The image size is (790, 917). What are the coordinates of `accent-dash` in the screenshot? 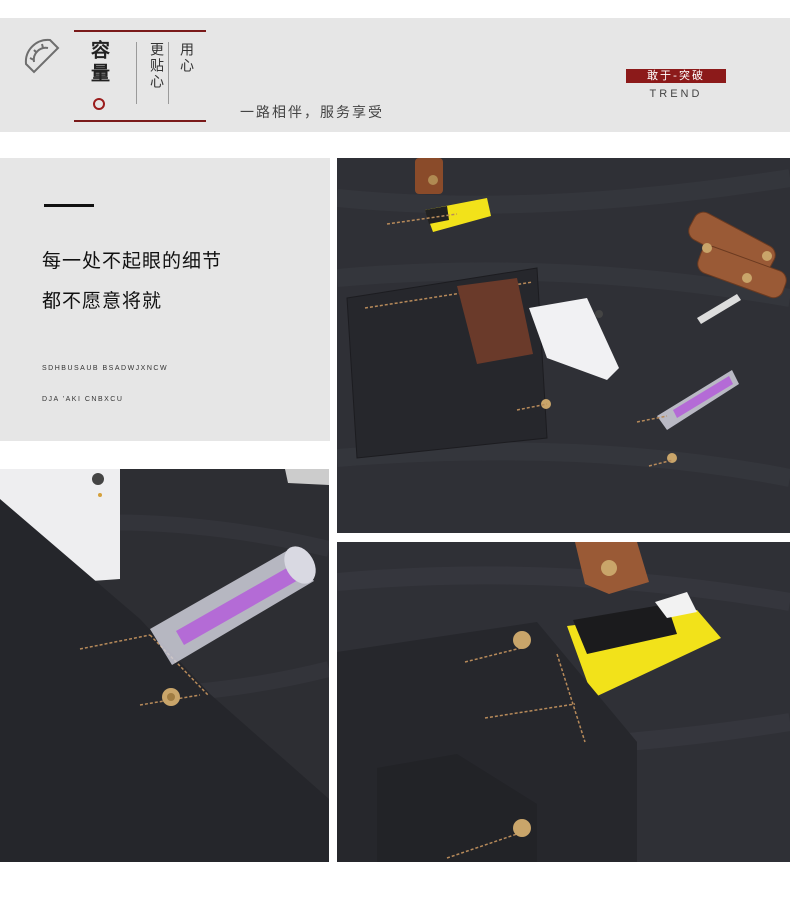 It's located at (69, 205).